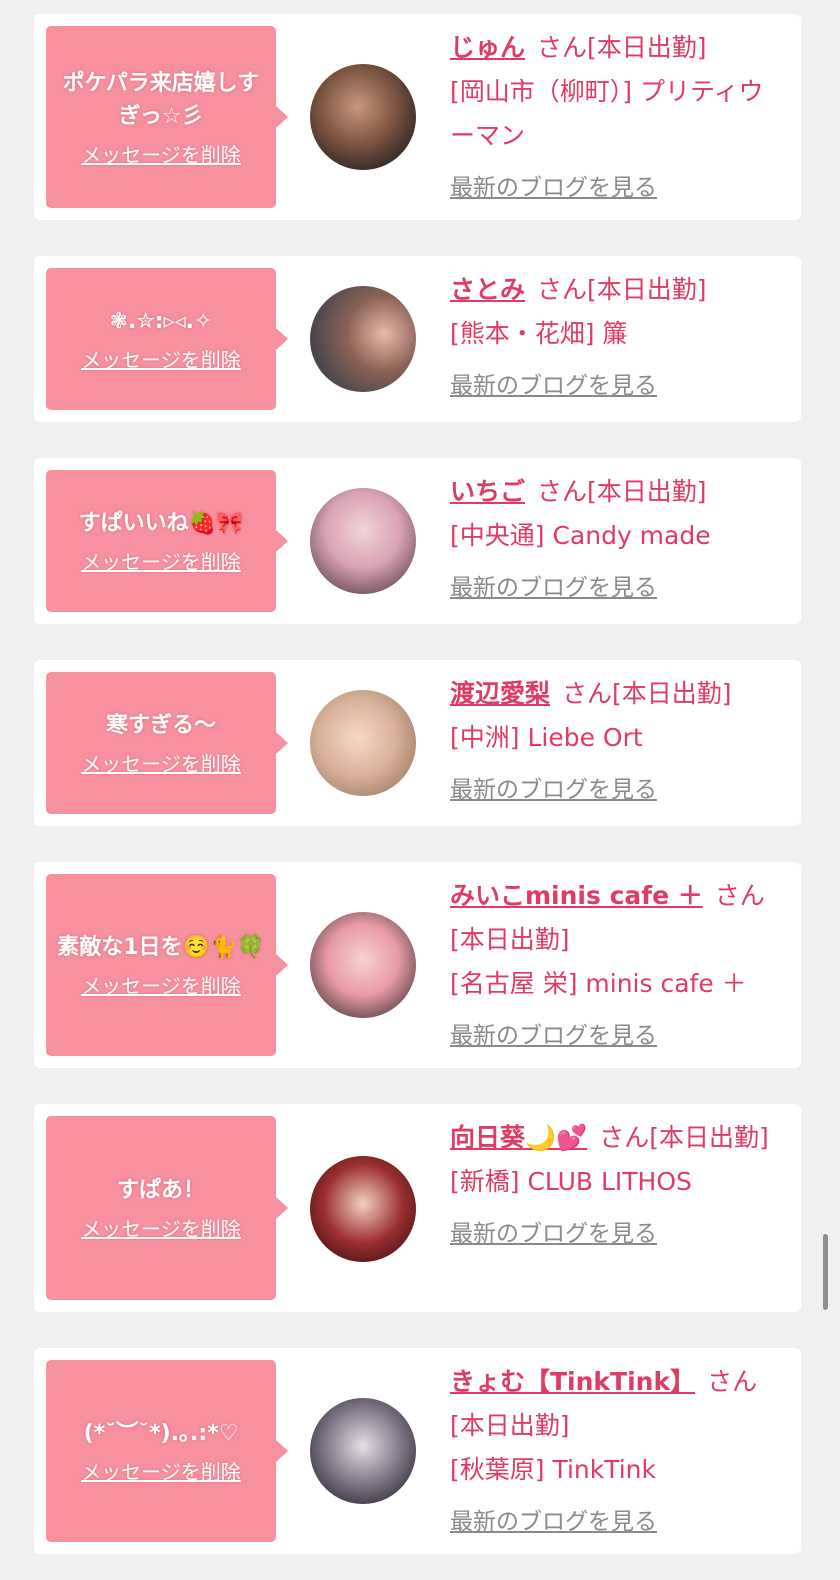 Image resolution: width=840 pixels, height=1580 pixels. What do you see at coordinates (571, 1181) in the screenshot?
I see `shop-location: [新橋] CLUB LITHOS` at bounding box center [571, 1181].